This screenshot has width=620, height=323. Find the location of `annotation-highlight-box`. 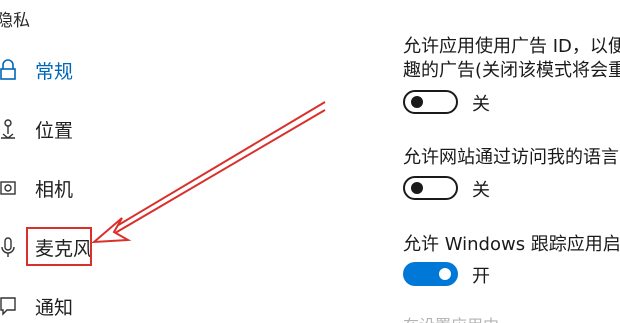

annotation-highlight-box is located at coordinates (59, 246).